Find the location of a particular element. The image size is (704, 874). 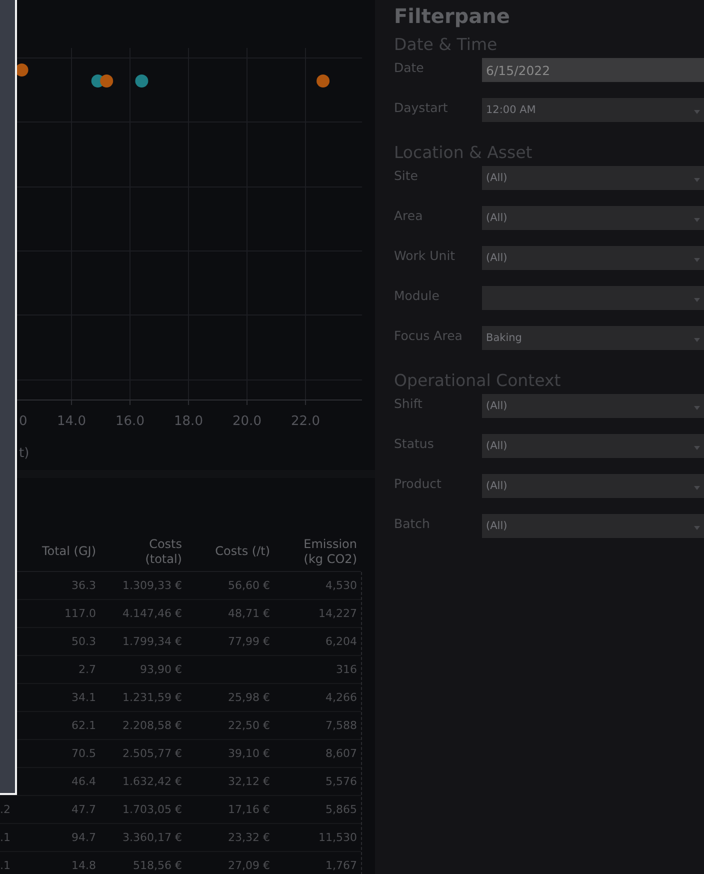

table-cell-text: 1.799,34 € is located at coordinates (152, 641).